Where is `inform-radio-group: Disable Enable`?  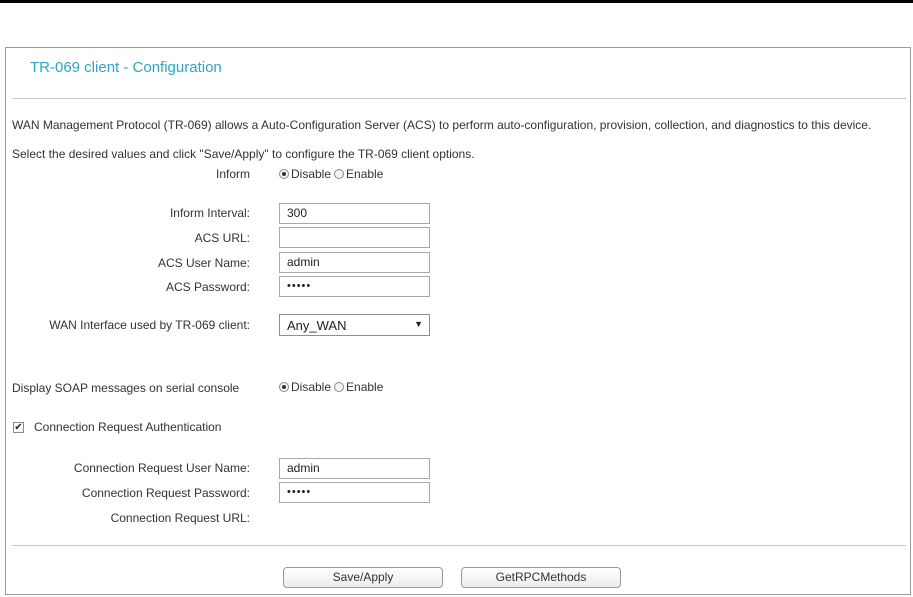
inform-radio-group: Disable Enable is located at coordinates (331, 174).